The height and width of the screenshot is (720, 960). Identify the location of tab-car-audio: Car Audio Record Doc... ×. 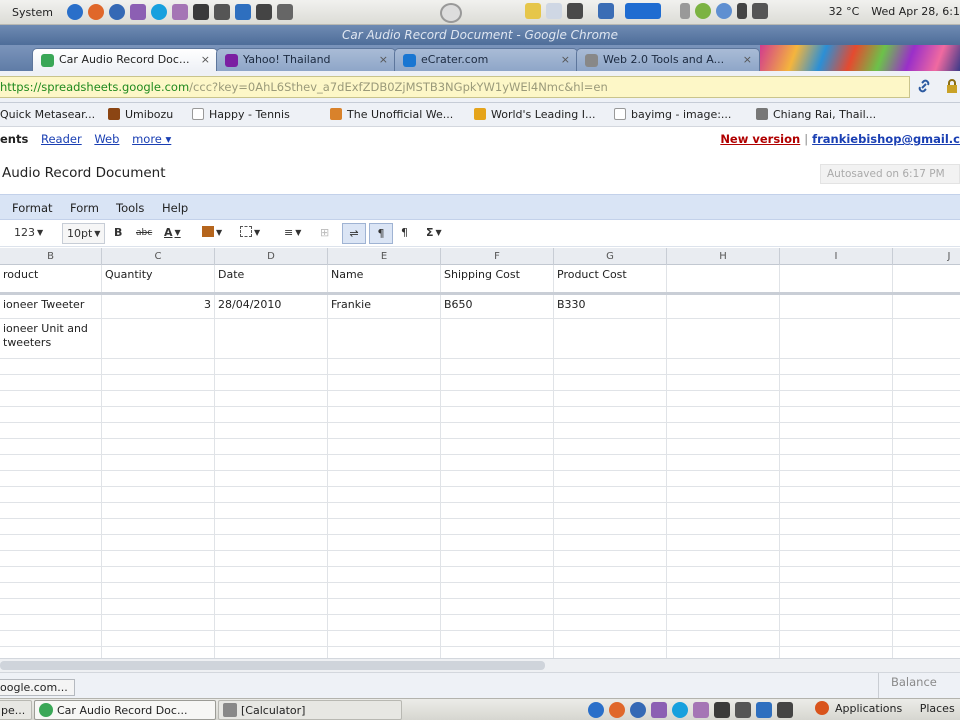
(125, 59).